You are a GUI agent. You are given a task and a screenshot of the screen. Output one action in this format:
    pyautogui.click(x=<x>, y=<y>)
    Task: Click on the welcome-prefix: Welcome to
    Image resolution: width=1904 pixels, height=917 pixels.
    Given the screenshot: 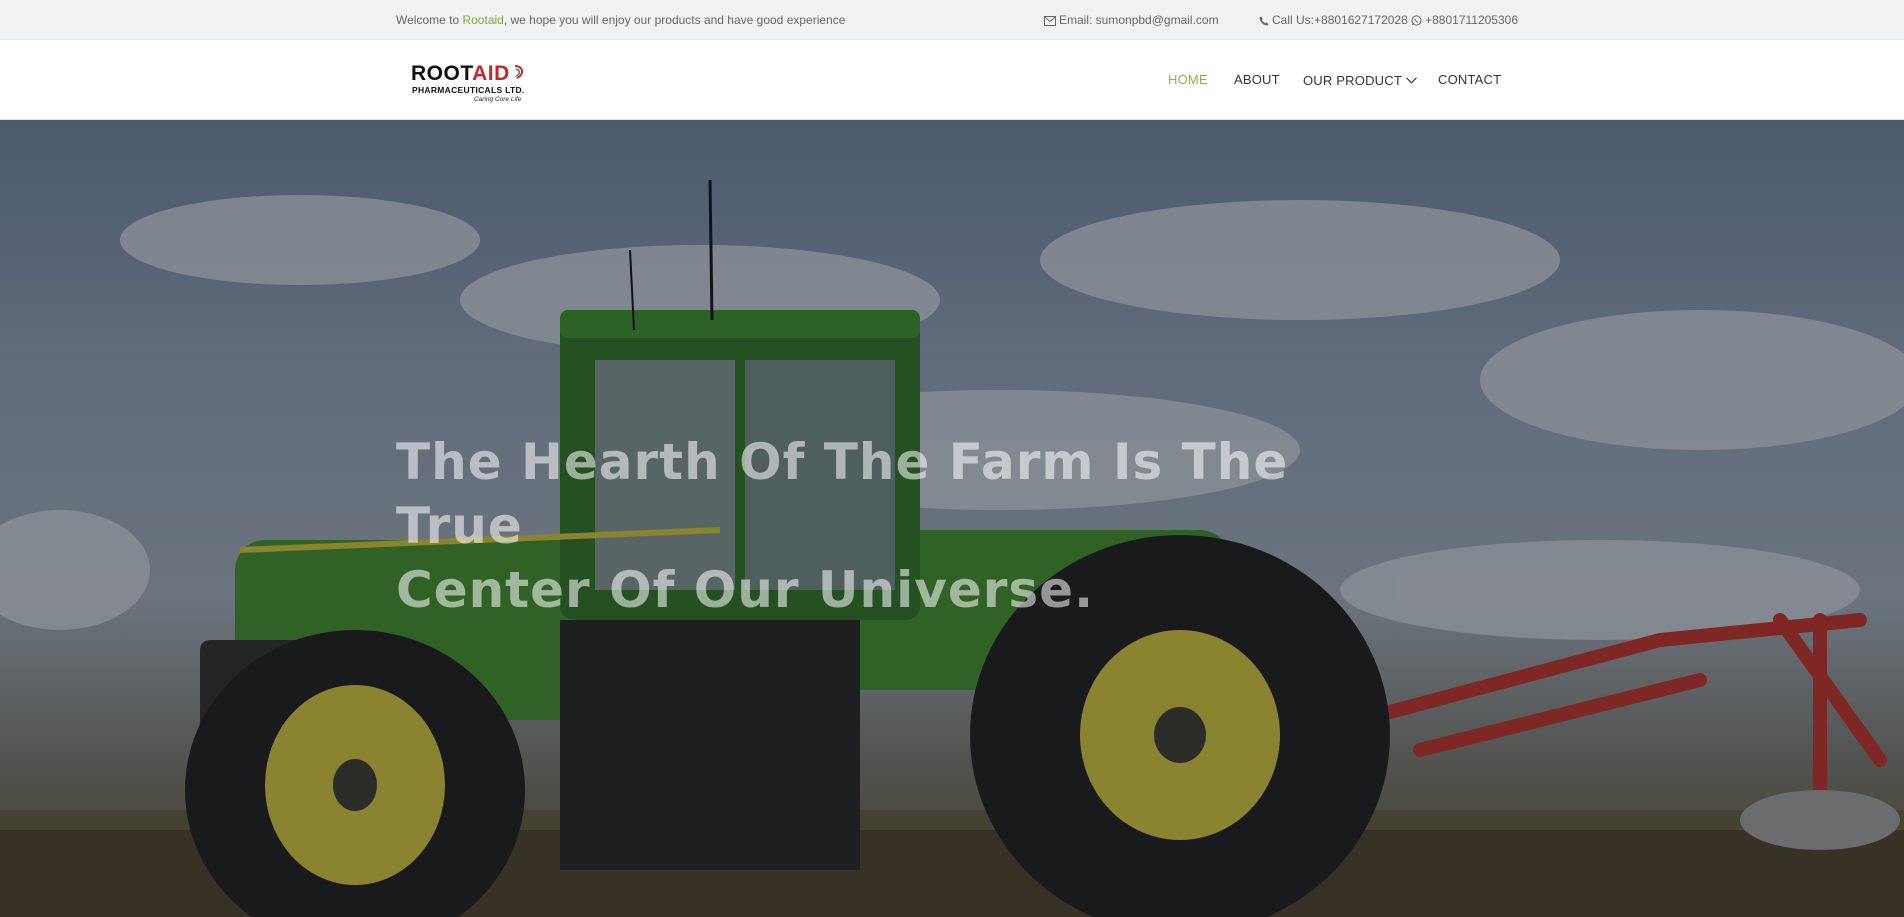 What is the action you would take?
    pyautogui.click(x=429, y=20)
    